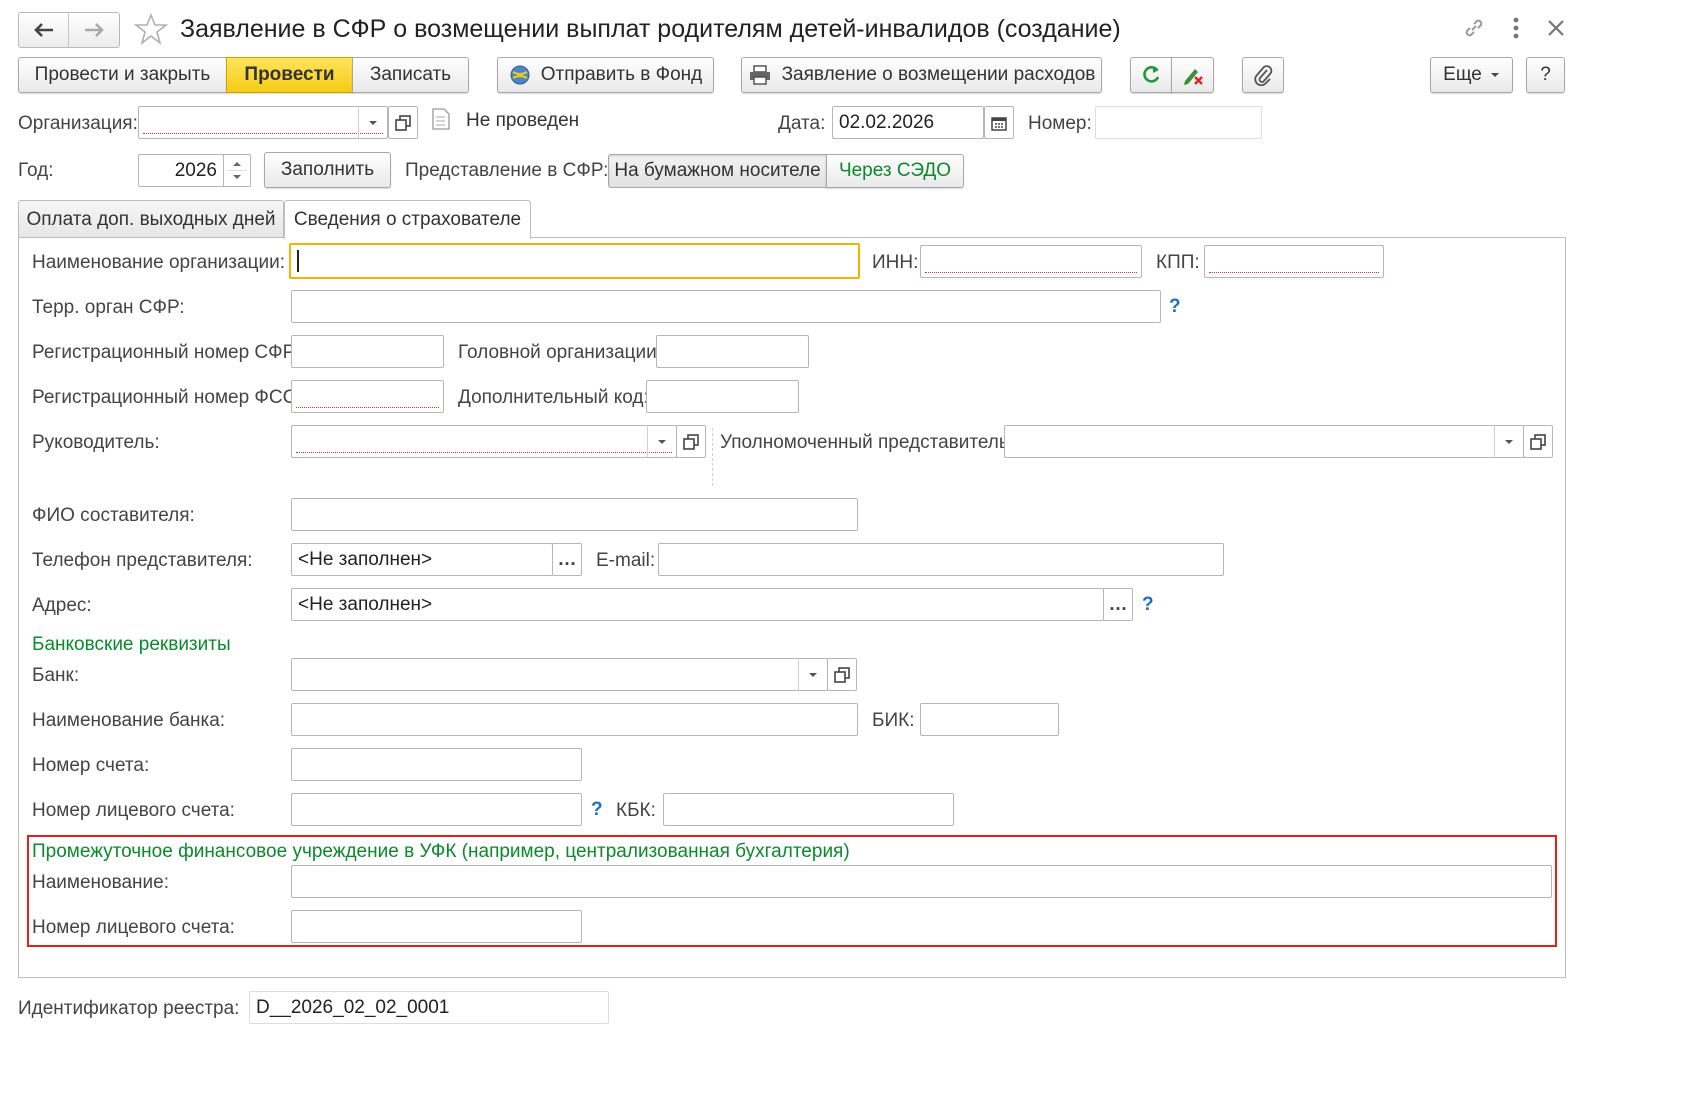 The image size is (1705, 1114). Describe the element at coordinates (722, 396) in the screenshot. I see `add-code-field` at that location.